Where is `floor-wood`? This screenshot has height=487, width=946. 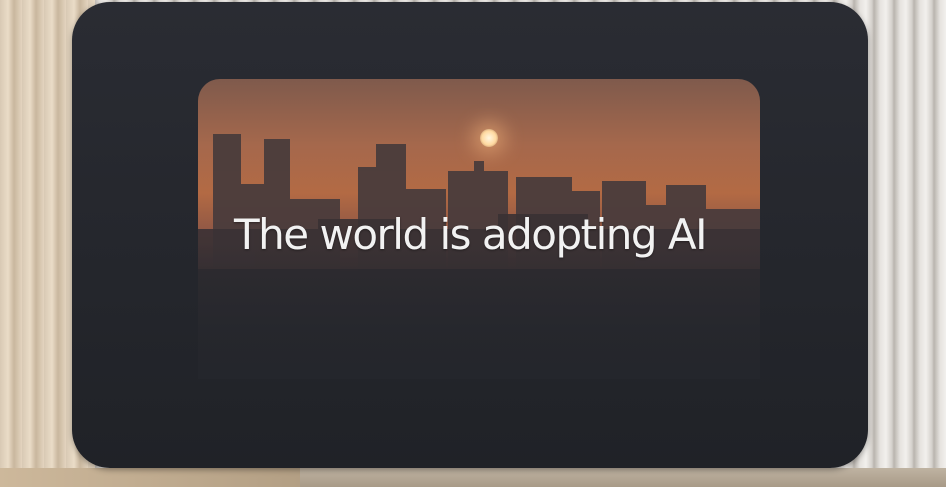
floor-wood is located at coordinates (150, 477).